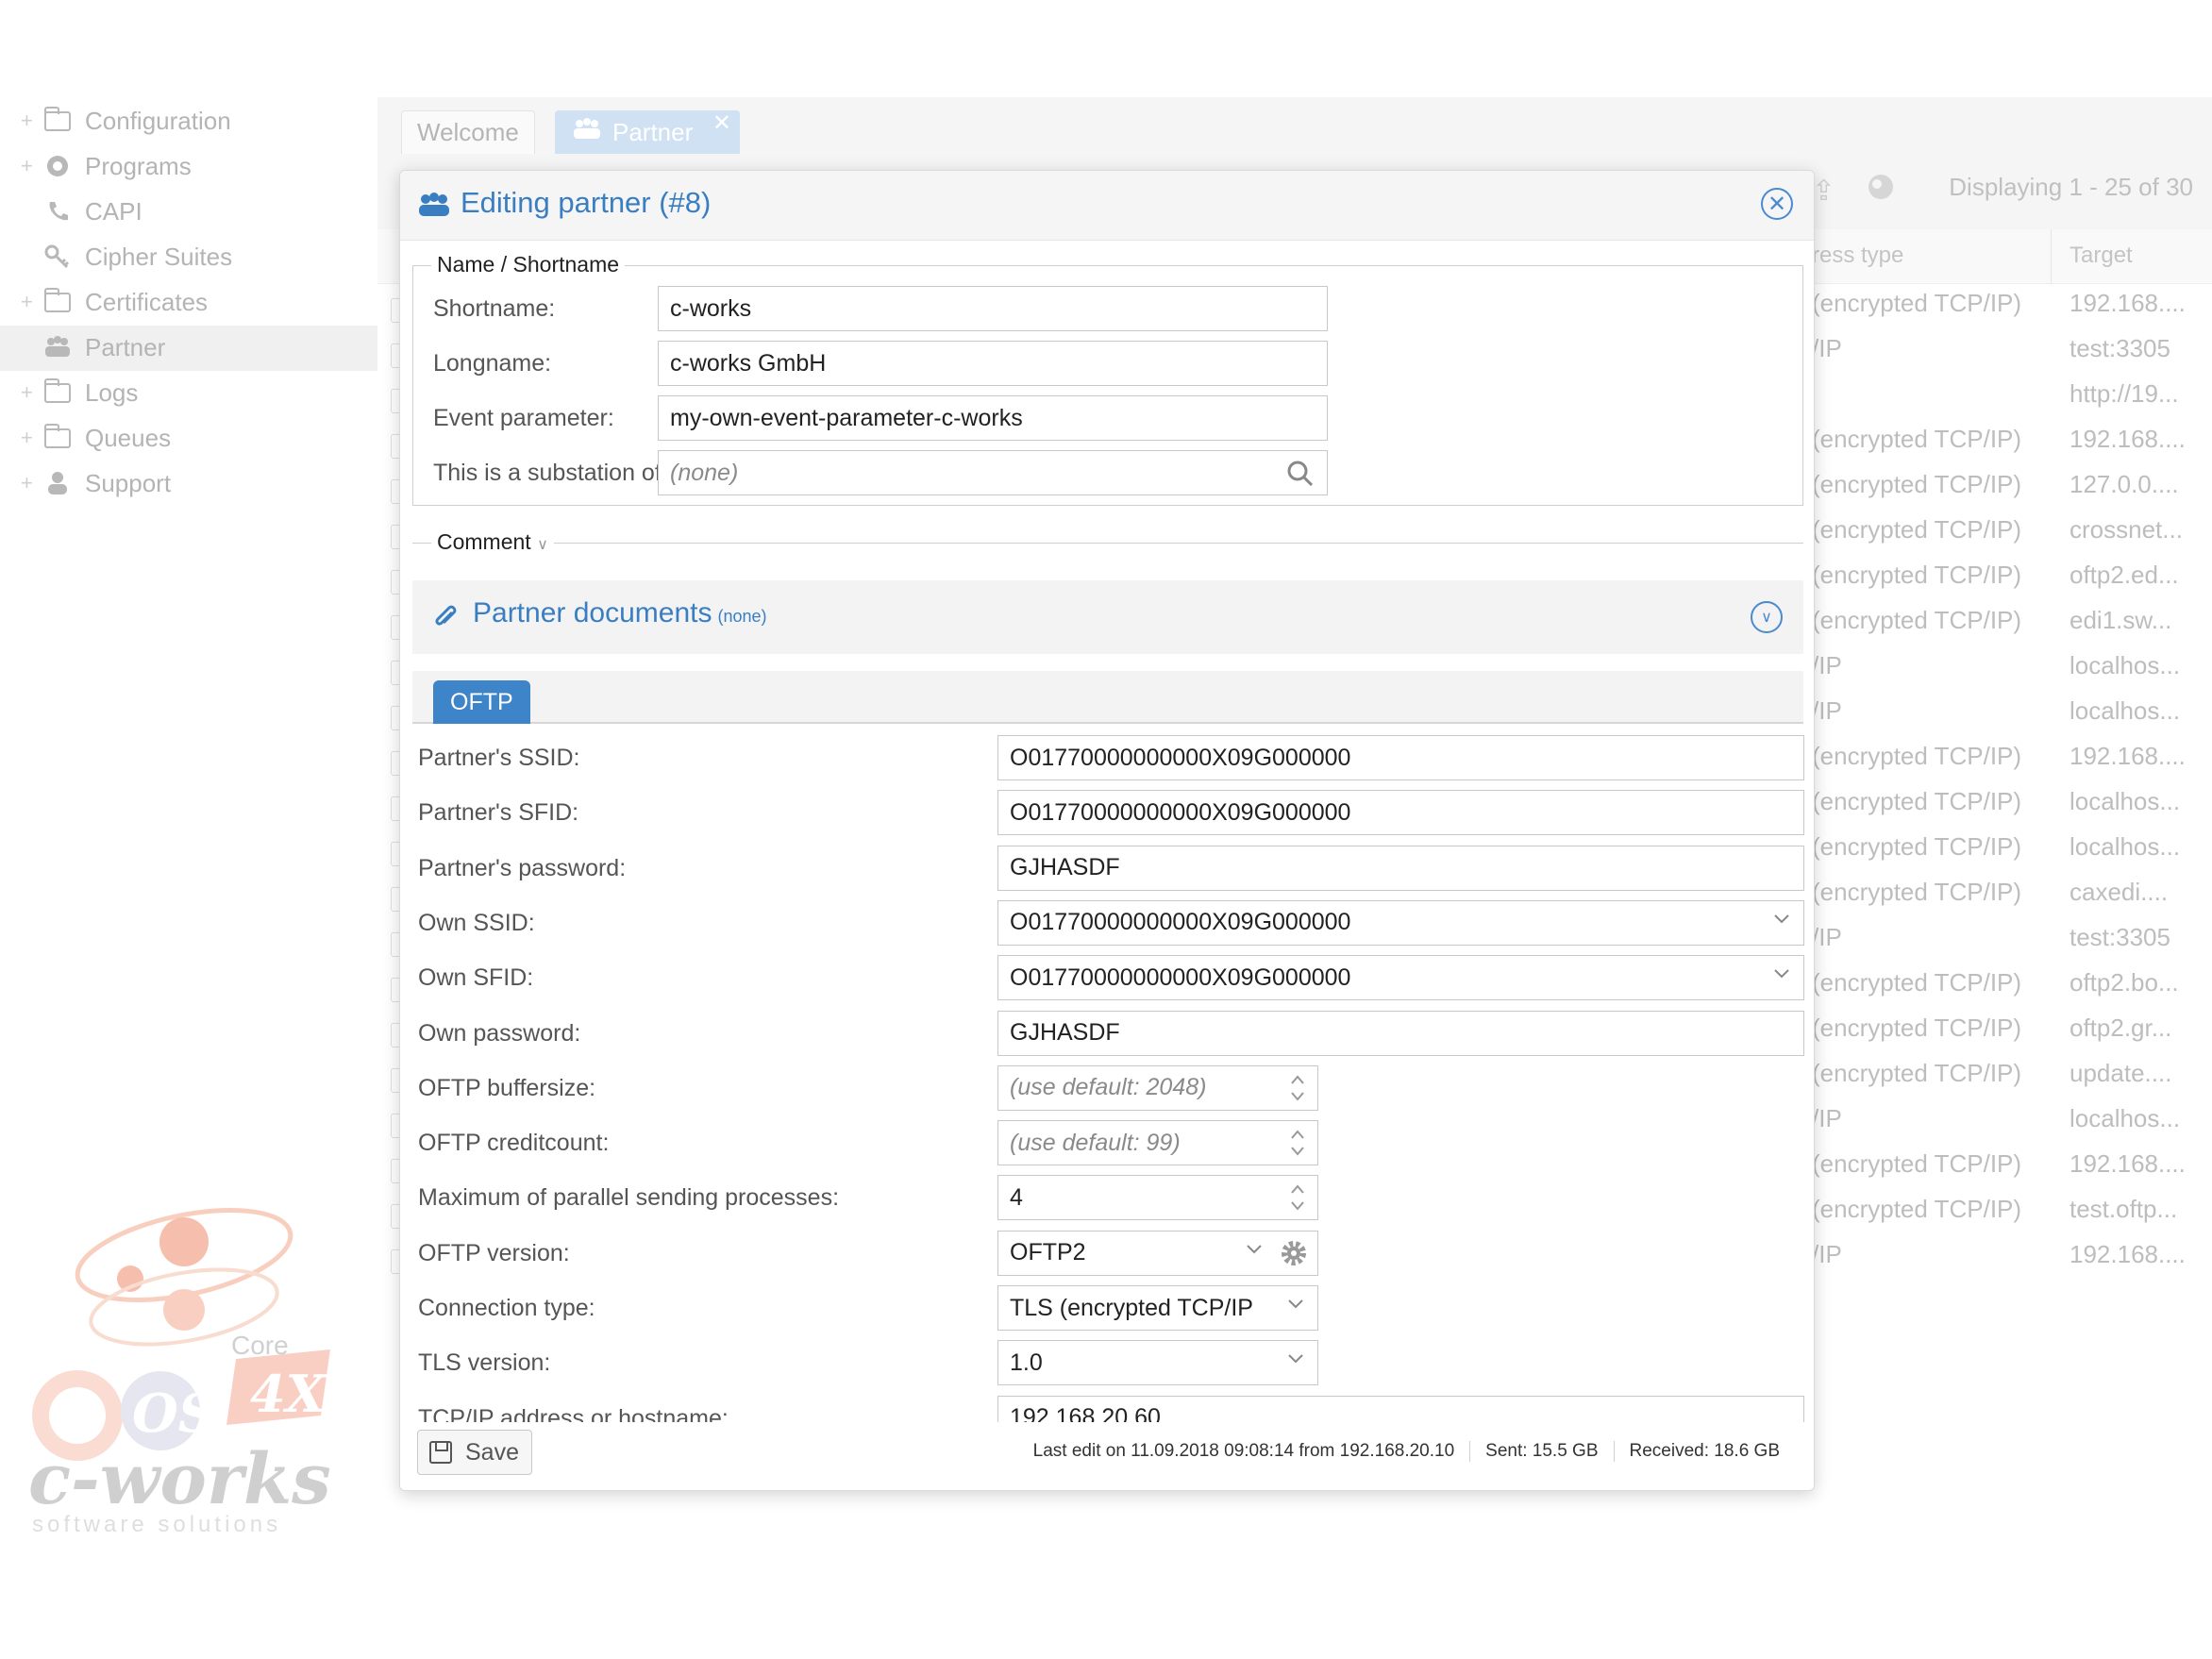 The width and height of the screenshot is (2212, 1659). I want to click on sidebar-item-partner: Partner, so click(93, 347).